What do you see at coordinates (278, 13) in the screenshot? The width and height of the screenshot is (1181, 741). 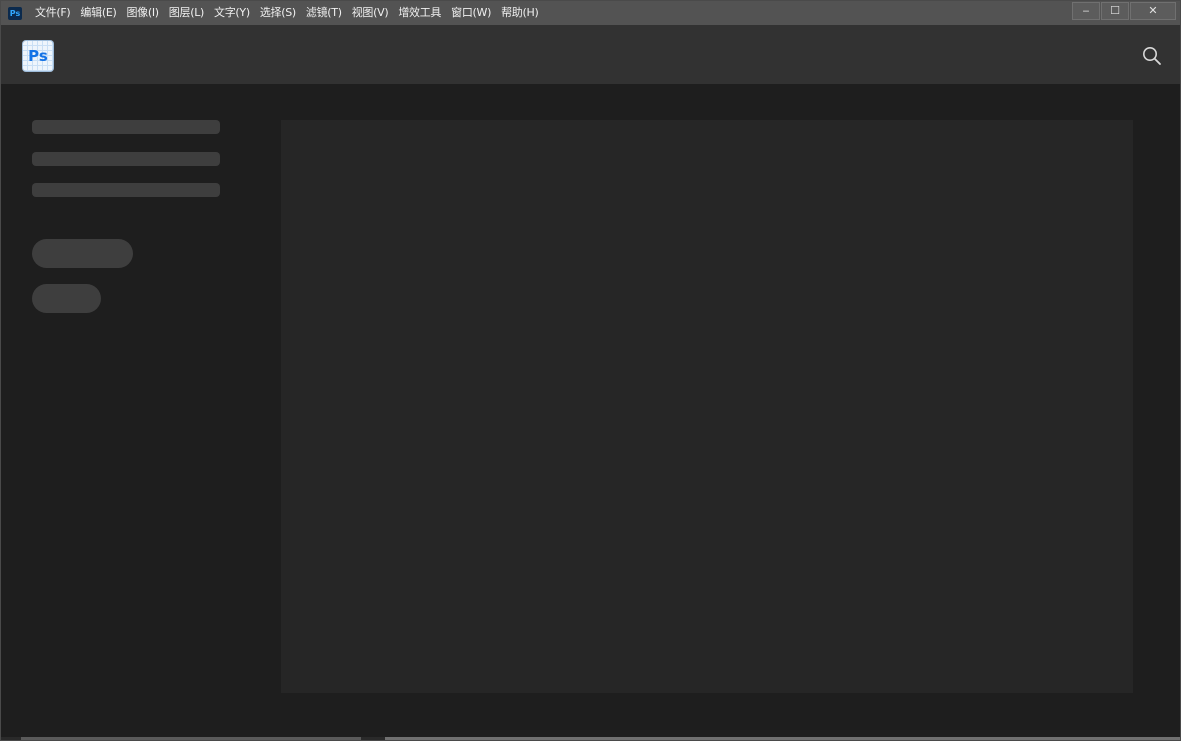 I see `menu-select: 选择(S)` at bounding box center [278, 13].